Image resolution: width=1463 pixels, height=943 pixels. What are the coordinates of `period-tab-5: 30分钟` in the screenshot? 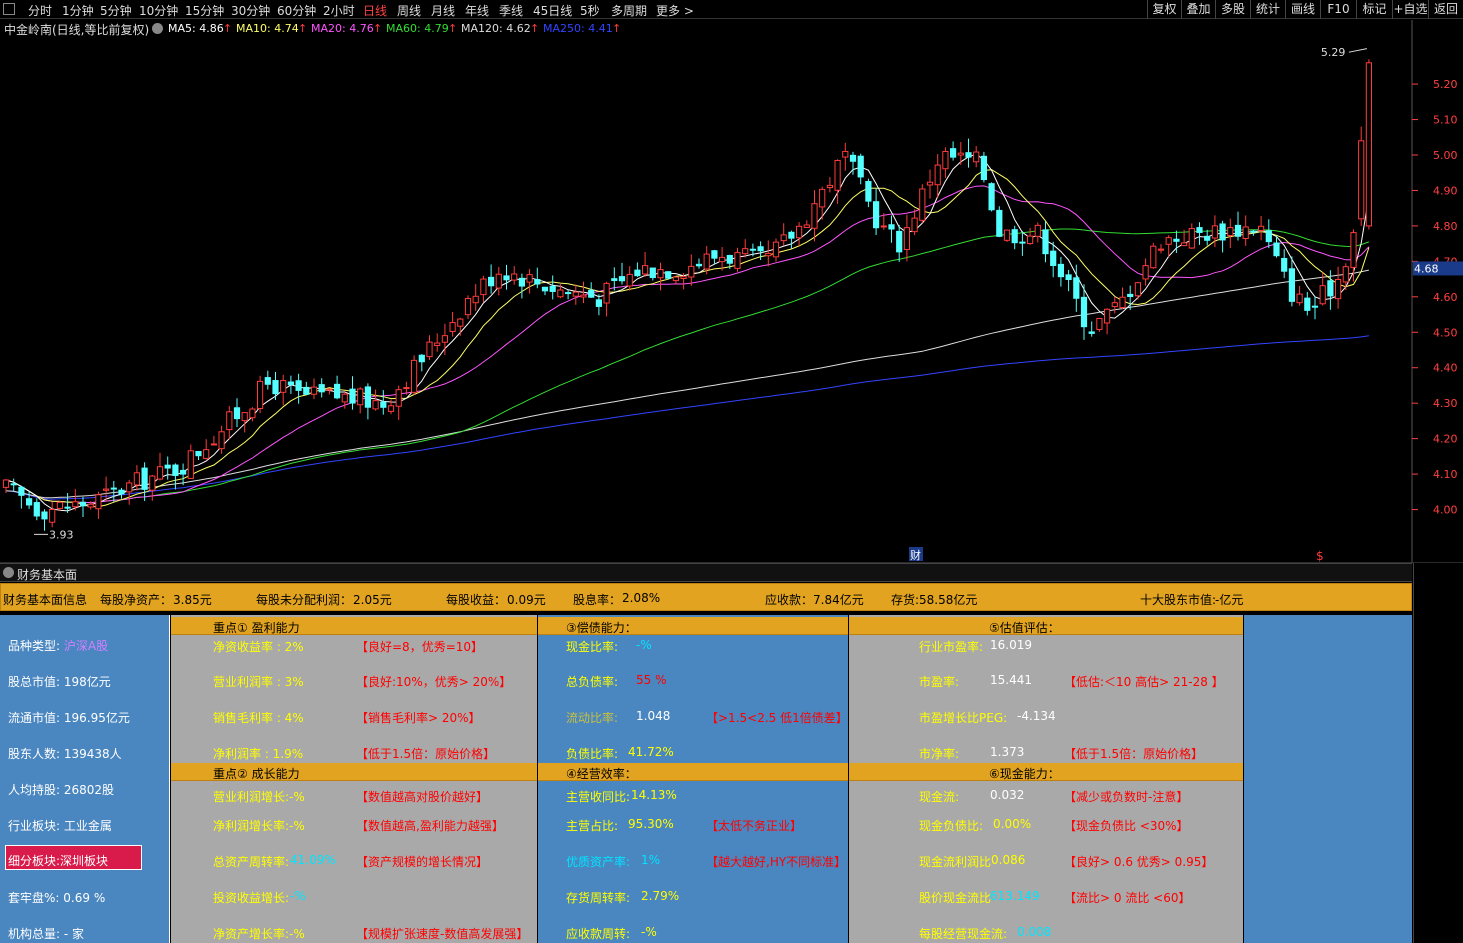 It's located at (250, 10).